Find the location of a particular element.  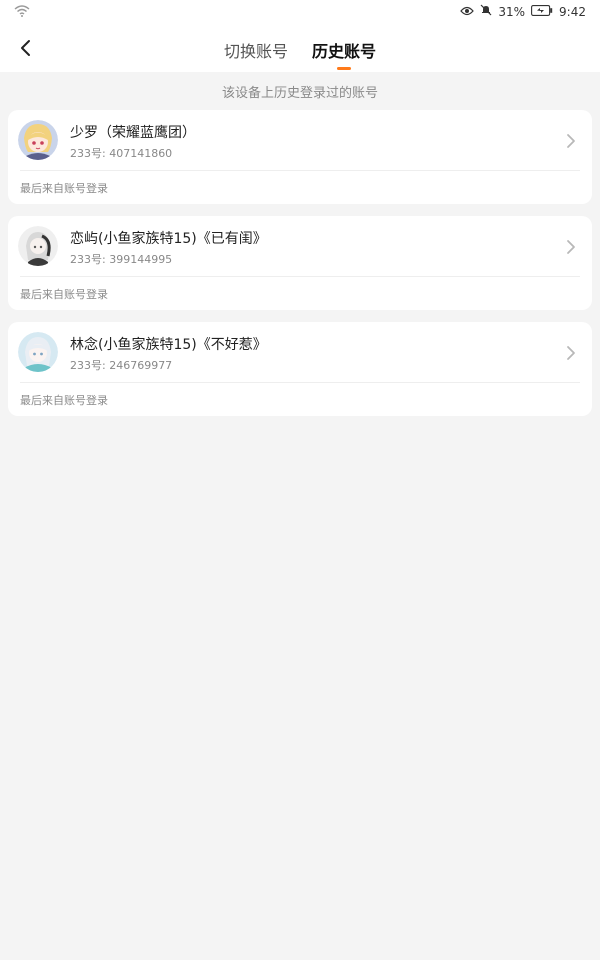

page-subtitle: 该设备上历史登录过的账号 is located at coordinates (299, 93).